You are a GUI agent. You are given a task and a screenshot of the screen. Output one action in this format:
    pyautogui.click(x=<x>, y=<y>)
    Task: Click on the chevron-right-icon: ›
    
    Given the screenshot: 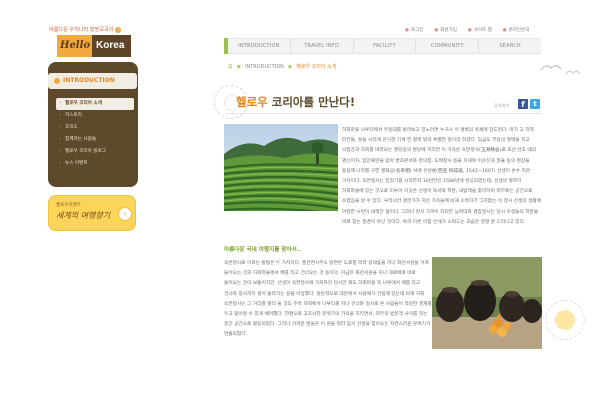 What is the action you would take?
    pyautogui.click(x=125, y=214)
    